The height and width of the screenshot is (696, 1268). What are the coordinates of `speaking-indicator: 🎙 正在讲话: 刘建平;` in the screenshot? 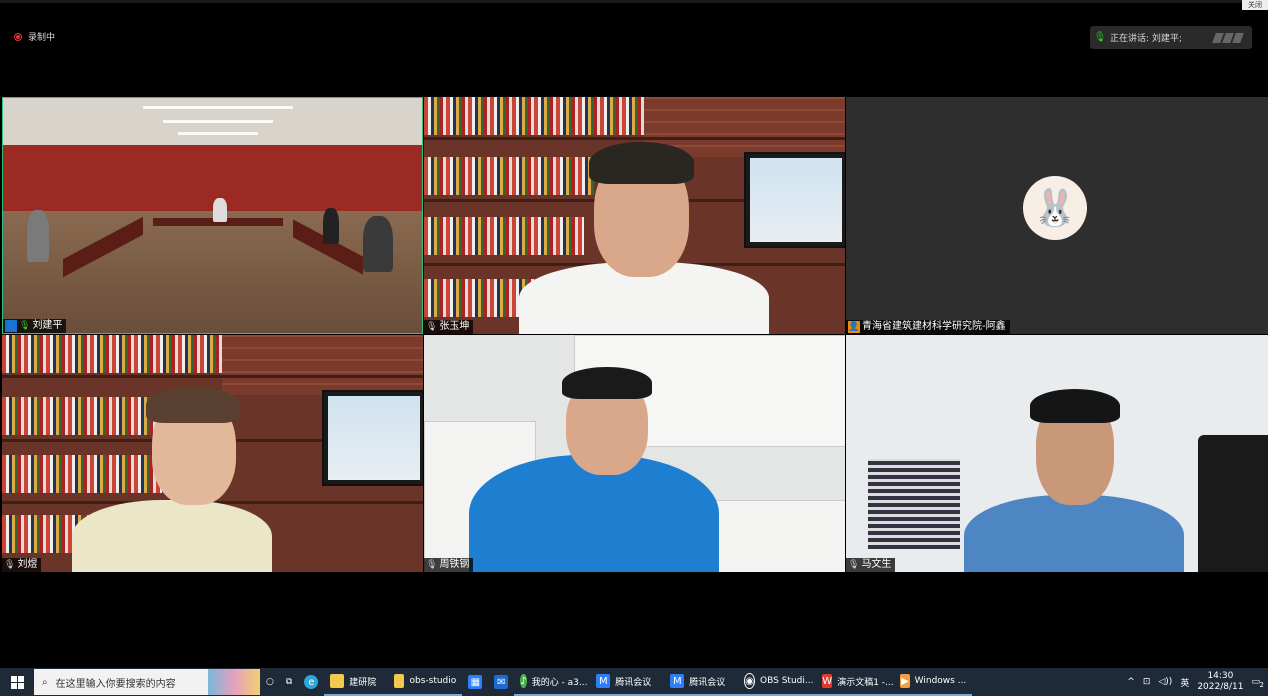 It's located at (1171, 37).